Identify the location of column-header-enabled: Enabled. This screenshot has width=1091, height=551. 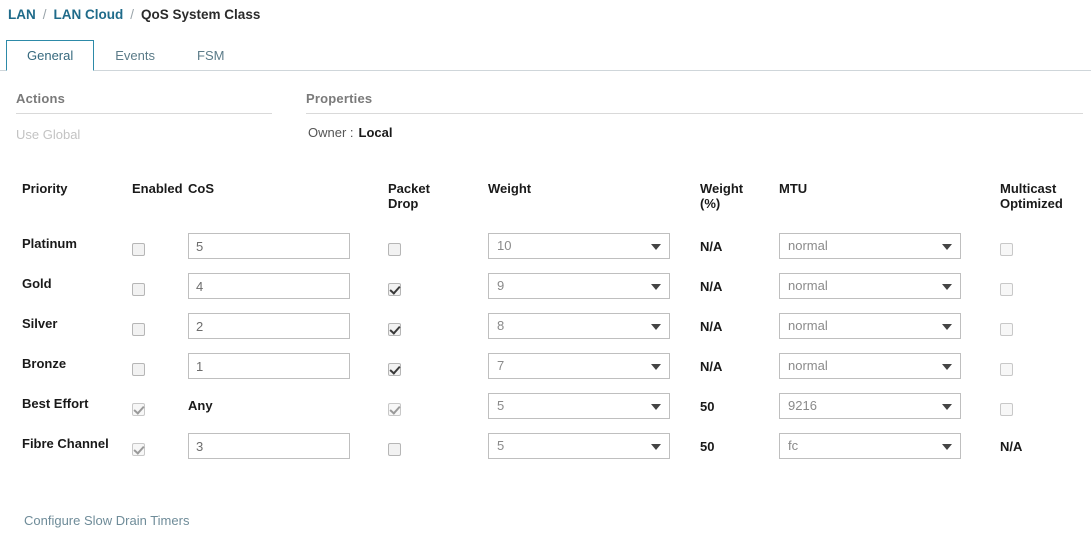
(157, 188).